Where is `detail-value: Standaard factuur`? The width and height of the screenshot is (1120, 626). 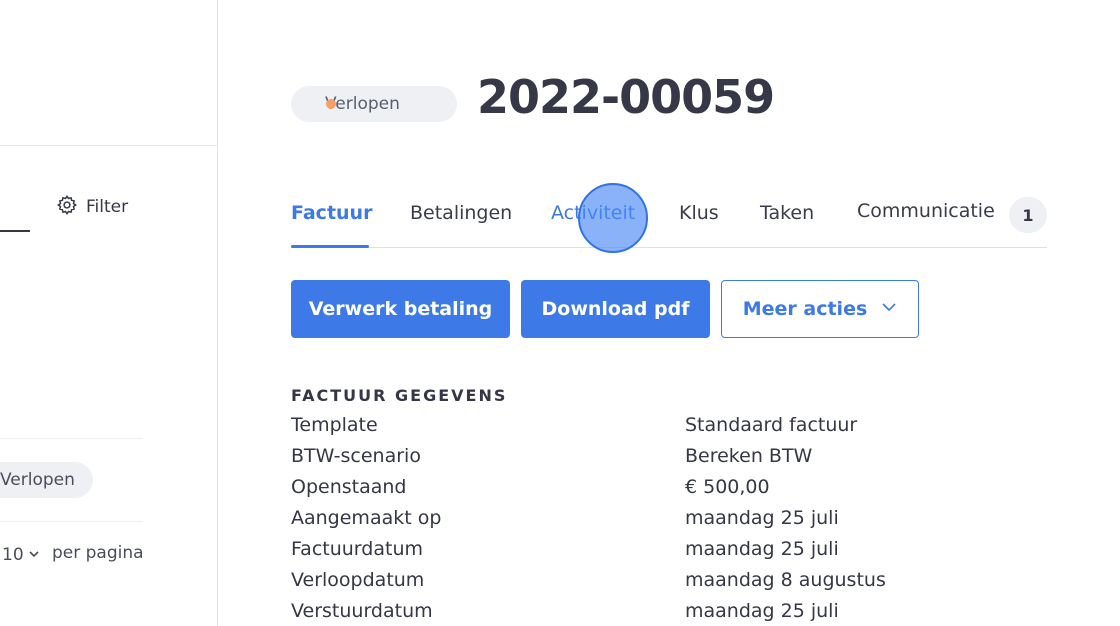
detail-value: Standaard factuur is located at coordinates (771, 425).